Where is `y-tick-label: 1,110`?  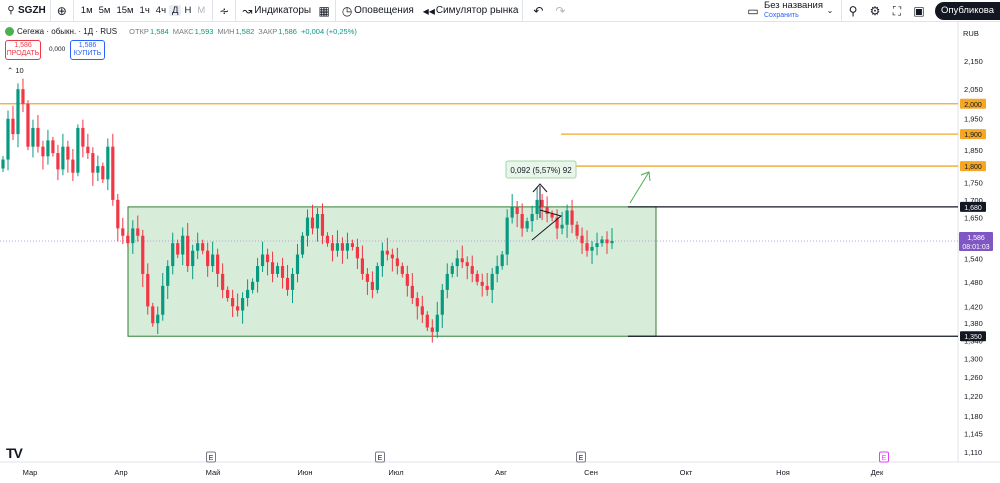
y-tick-label: 1,110 is located at coordinates (973, 452).